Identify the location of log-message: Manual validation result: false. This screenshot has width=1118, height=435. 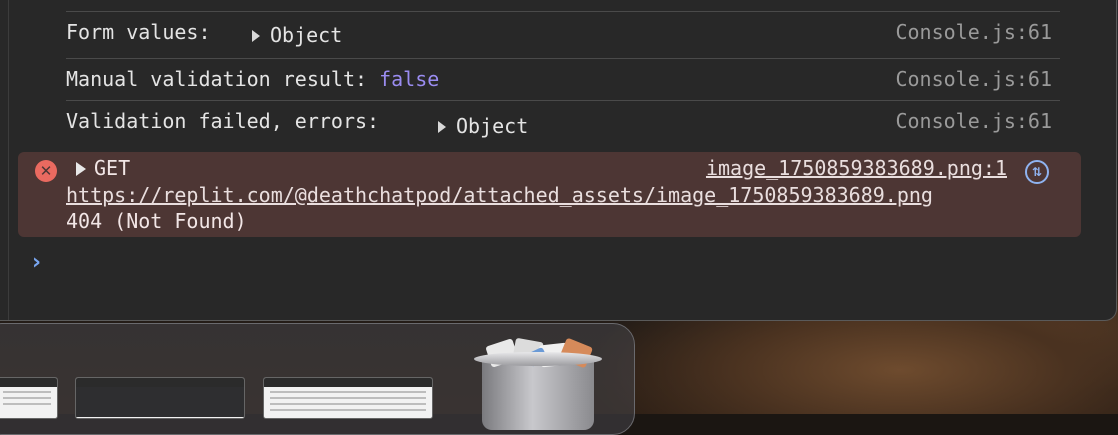
(253, 79).